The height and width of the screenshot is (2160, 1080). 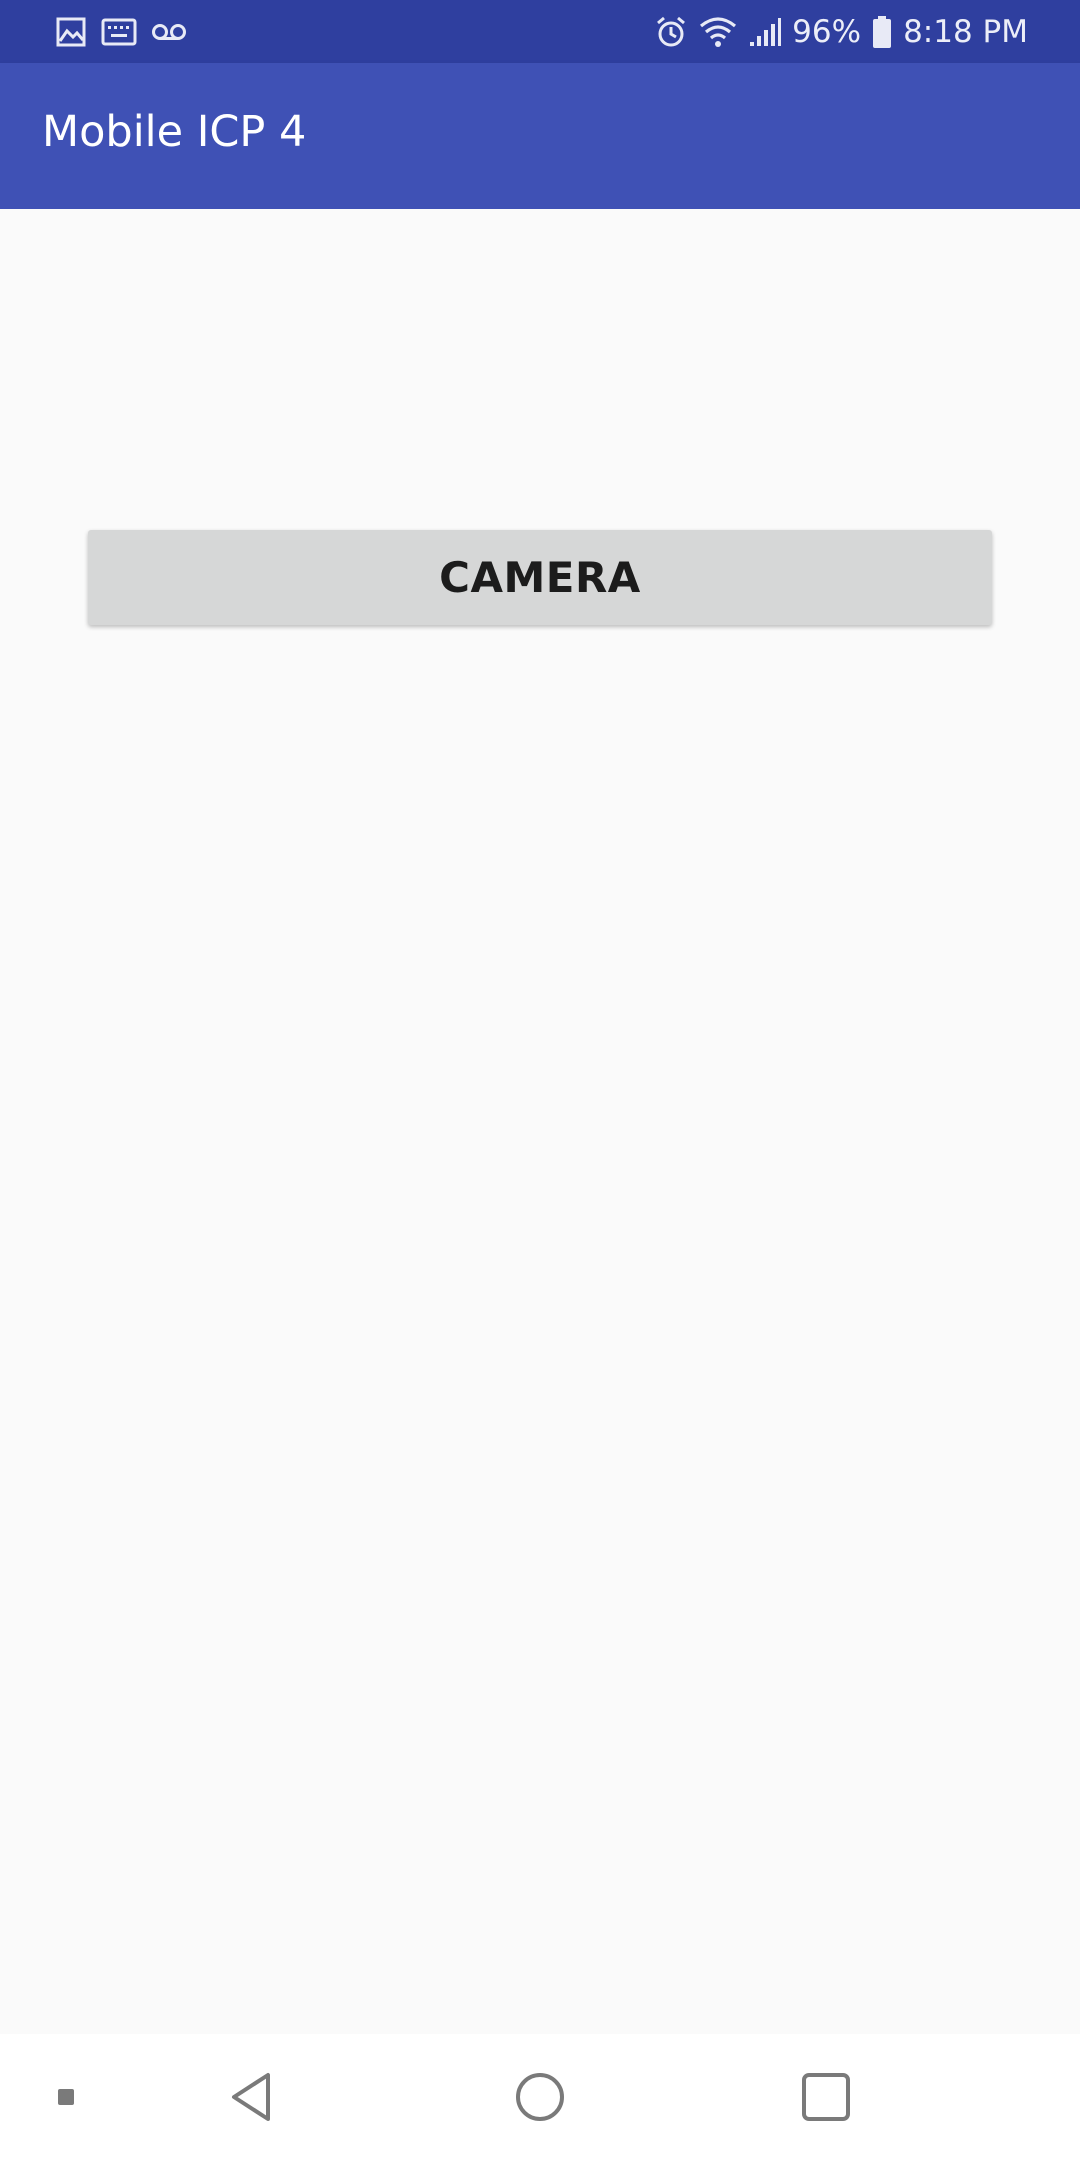 I want to click on battery-icon, so click(x=882, y=32).